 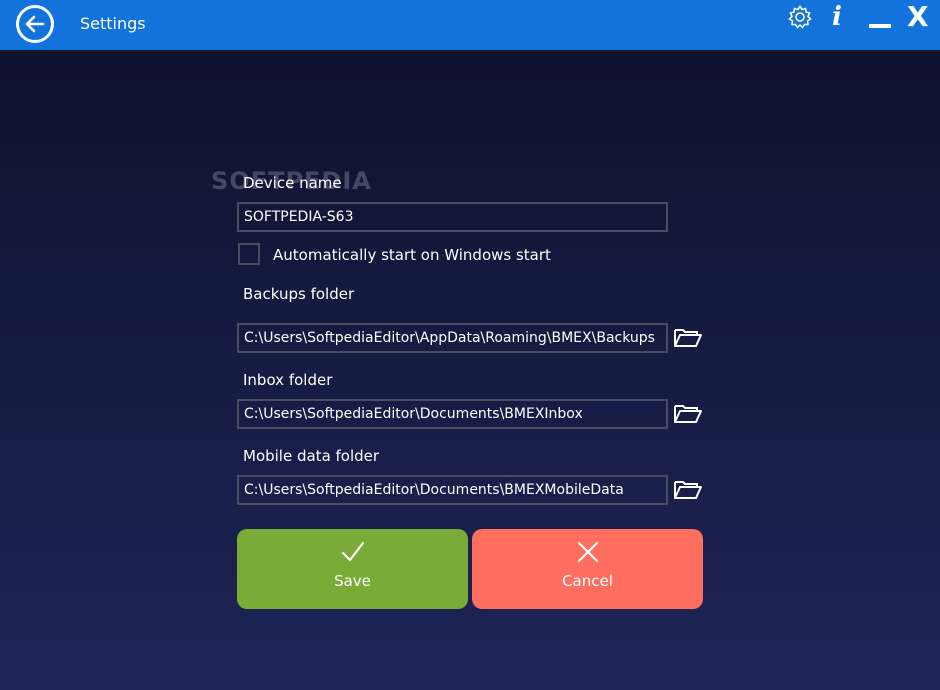 I want to click on checkmark-icon, so click(x=352, y=551).